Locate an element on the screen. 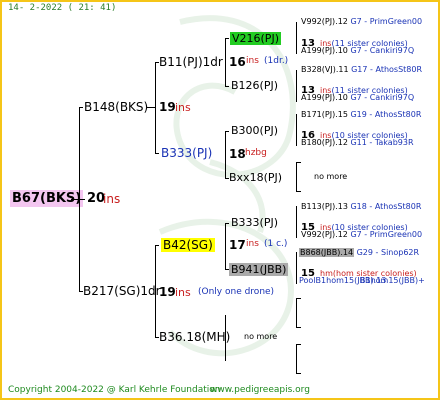 Image resolution: width=440 pixels, height=400 pixels. footer-url: www.pedigreeapis.org is located at coordinates (260, 390).